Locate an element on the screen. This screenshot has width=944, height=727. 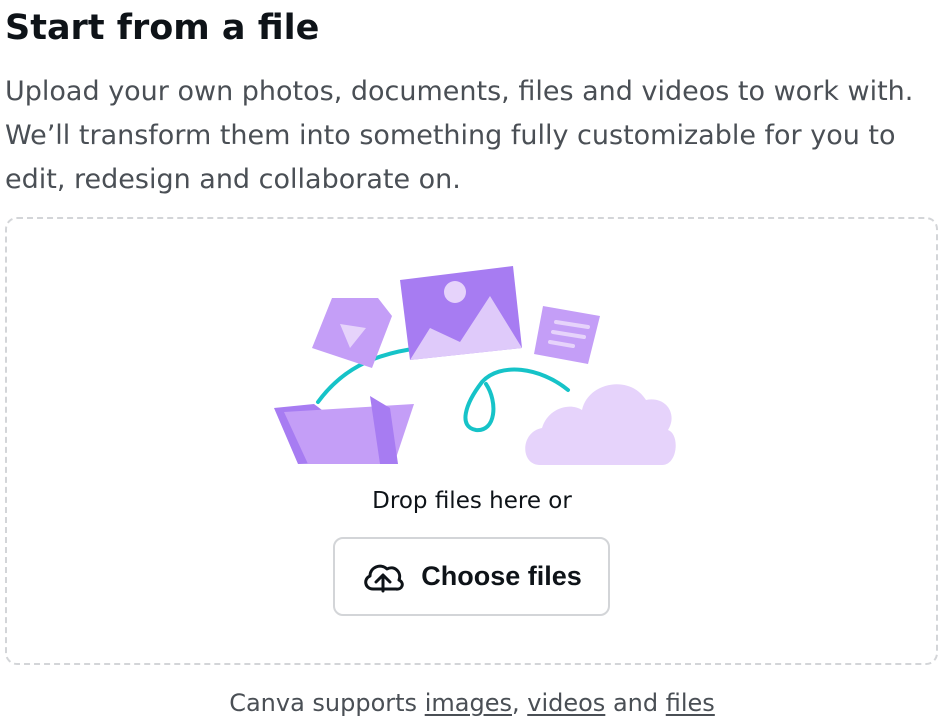
footer-conjunction: and is located at coordinates (635, 703).